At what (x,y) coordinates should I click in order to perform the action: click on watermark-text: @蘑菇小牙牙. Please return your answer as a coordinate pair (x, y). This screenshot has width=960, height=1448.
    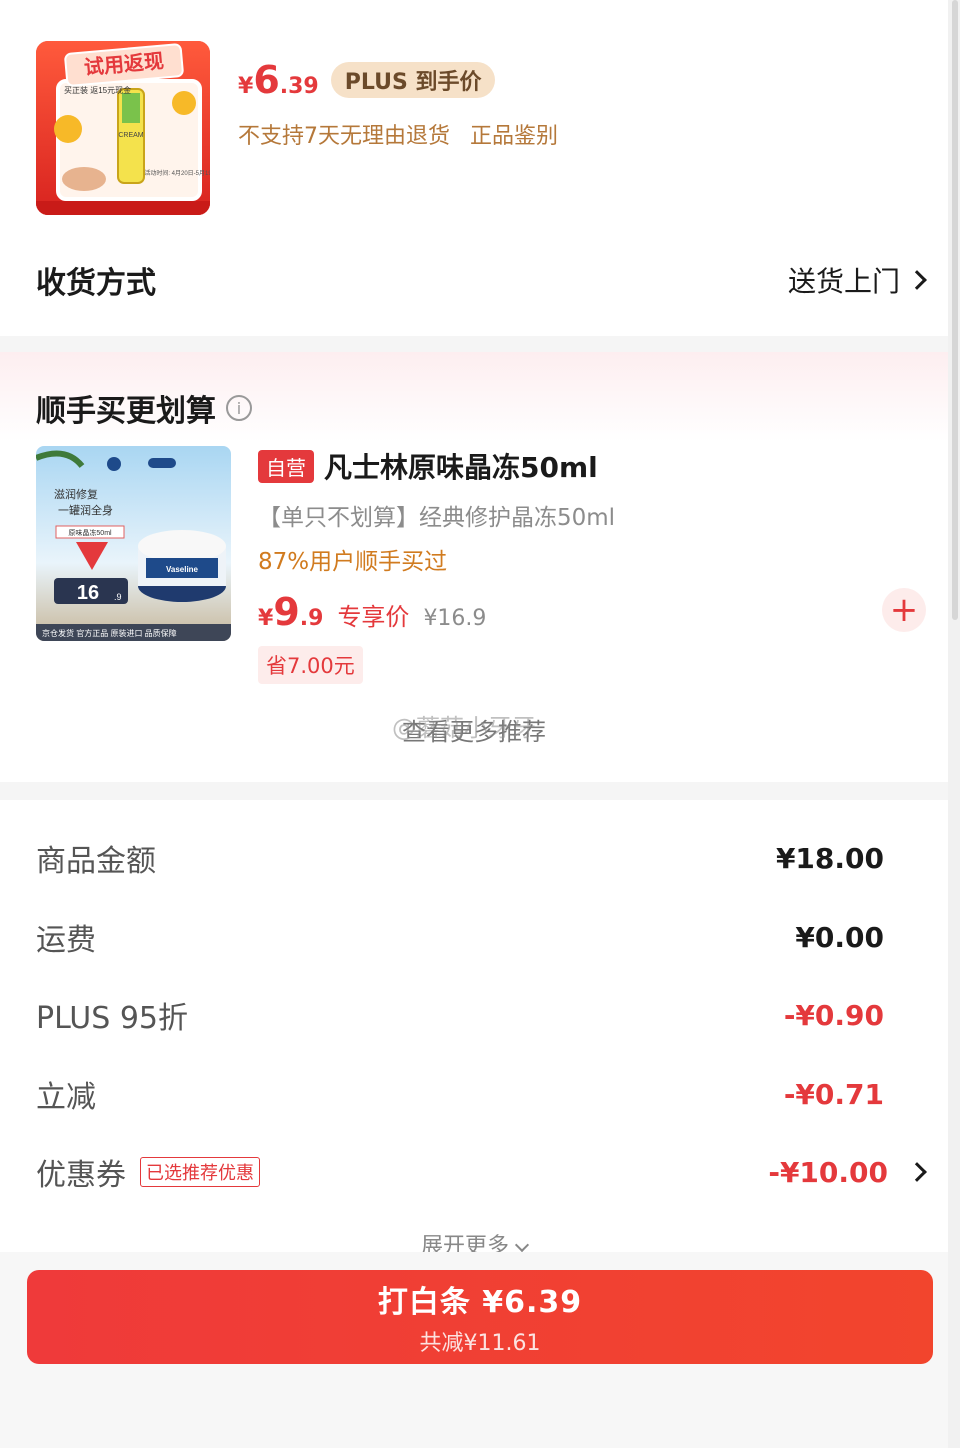
    Looking at the image, I should click on (464, 728).